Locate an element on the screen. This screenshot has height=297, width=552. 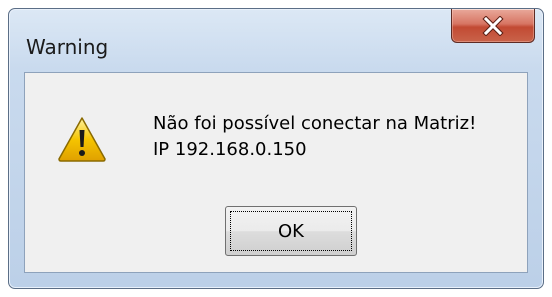
message-line-1: Não foi possível conectar na Matriz! is located at coordinates (315, 123).